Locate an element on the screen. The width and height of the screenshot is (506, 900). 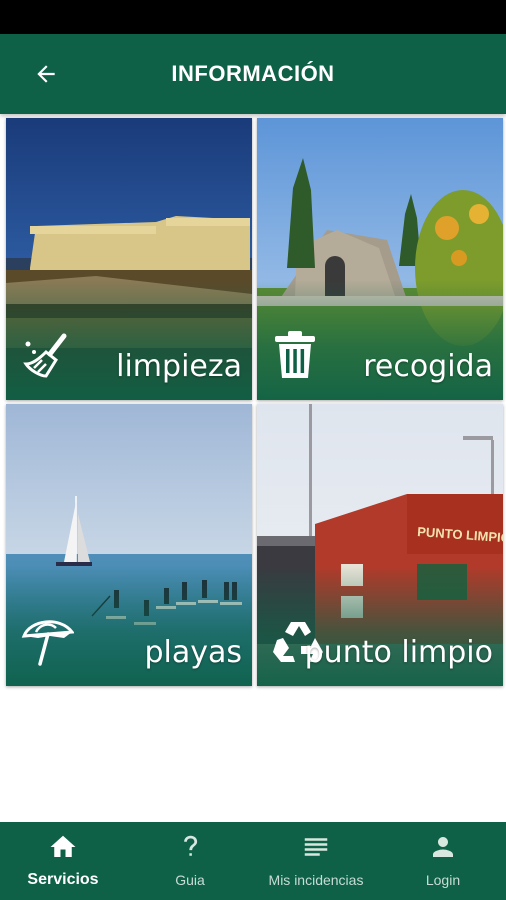
nav-label: Mis incidencias is located at coordinates (316, 880).